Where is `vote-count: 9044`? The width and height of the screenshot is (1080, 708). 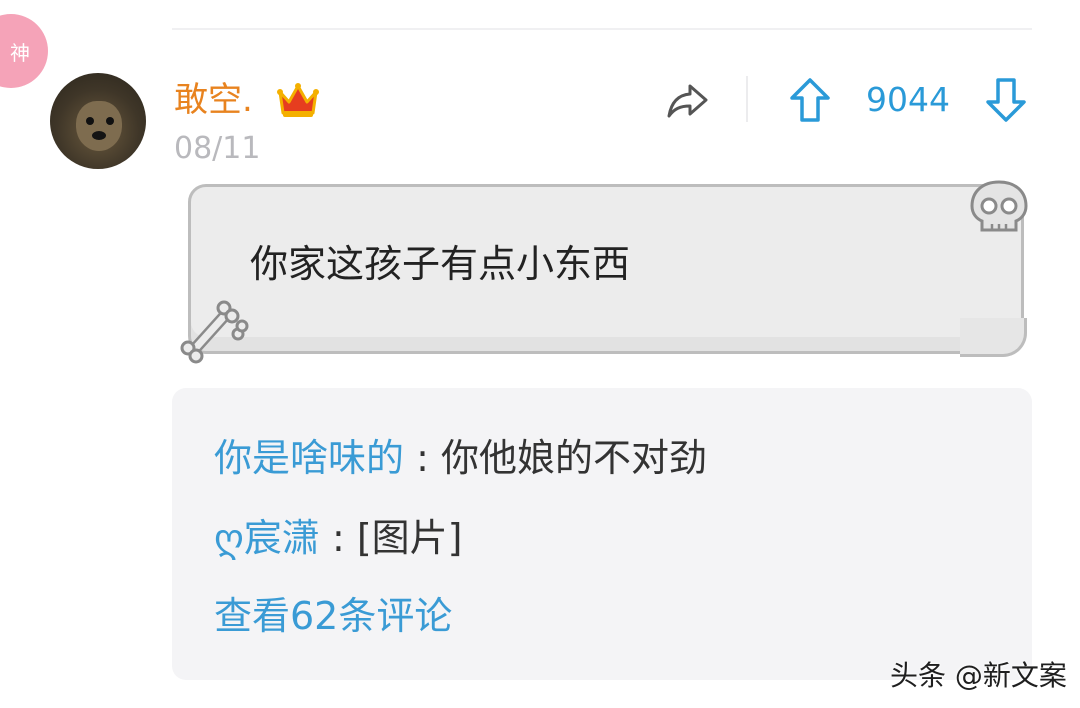
vote-count: 9044 is located at coordinates (908, 99).